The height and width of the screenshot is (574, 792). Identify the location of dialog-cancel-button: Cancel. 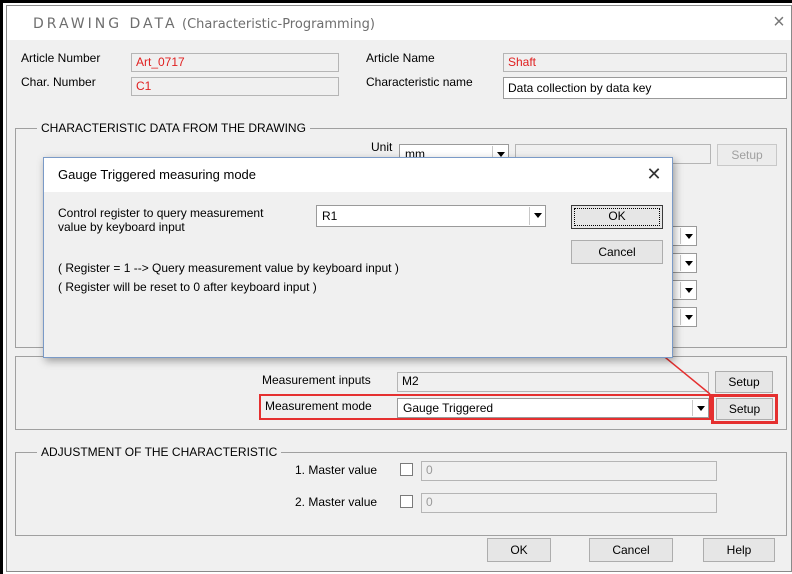
(617, 252).